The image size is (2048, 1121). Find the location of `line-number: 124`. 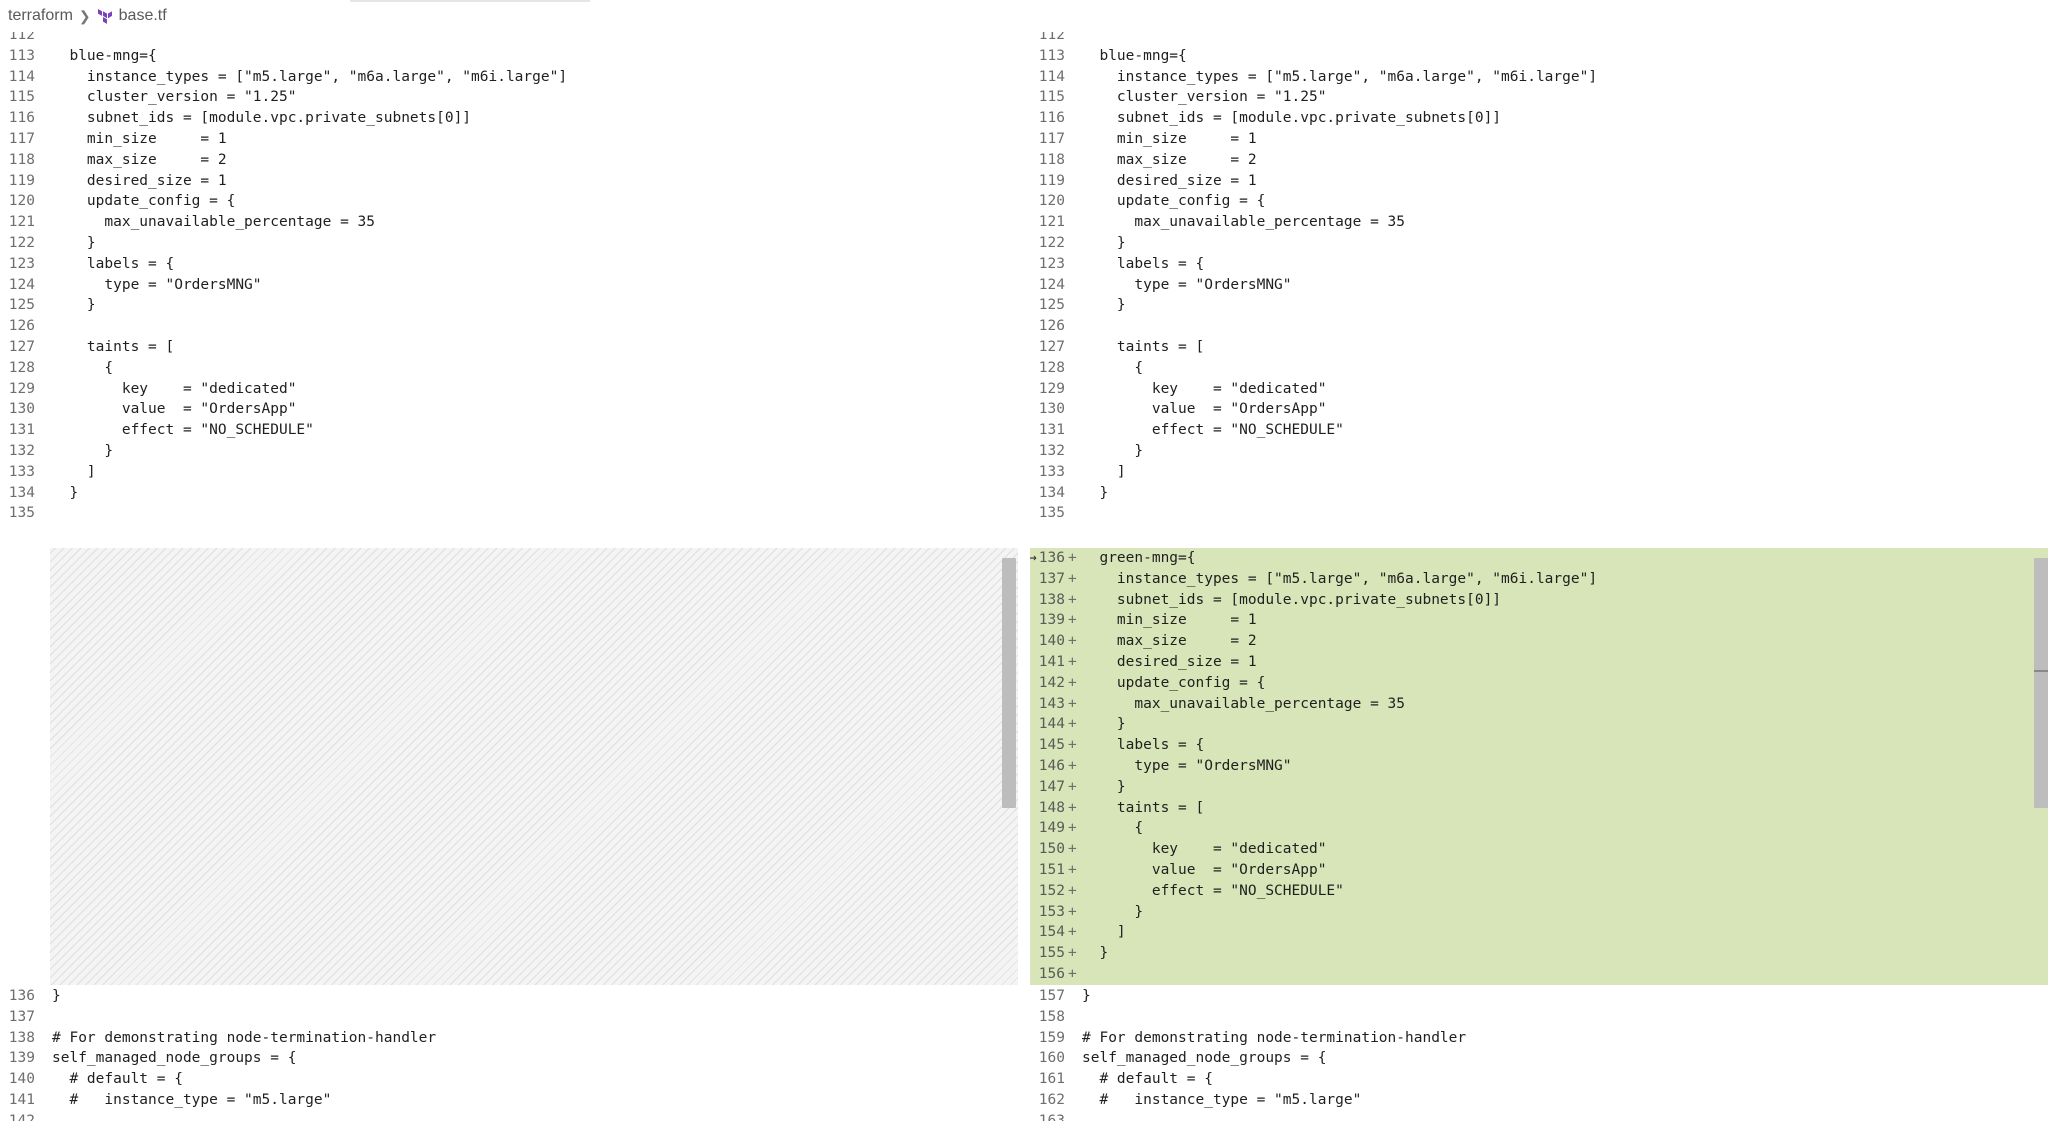

line-number: 124 is located at coordinates (1051, 284).